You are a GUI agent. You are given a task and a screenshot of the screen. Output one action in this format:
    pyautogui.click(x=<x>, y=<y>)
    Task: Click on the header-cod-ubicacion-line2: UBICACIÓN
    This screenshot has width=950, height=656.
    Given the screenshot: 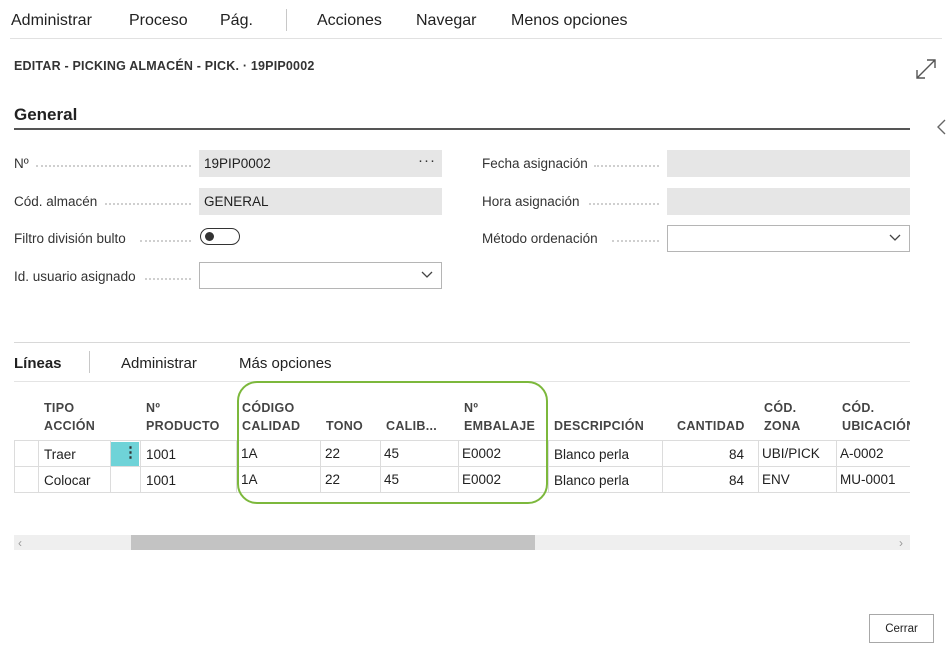 What is the action you would take?
    pyautogui.click(x=876, y=426)
    